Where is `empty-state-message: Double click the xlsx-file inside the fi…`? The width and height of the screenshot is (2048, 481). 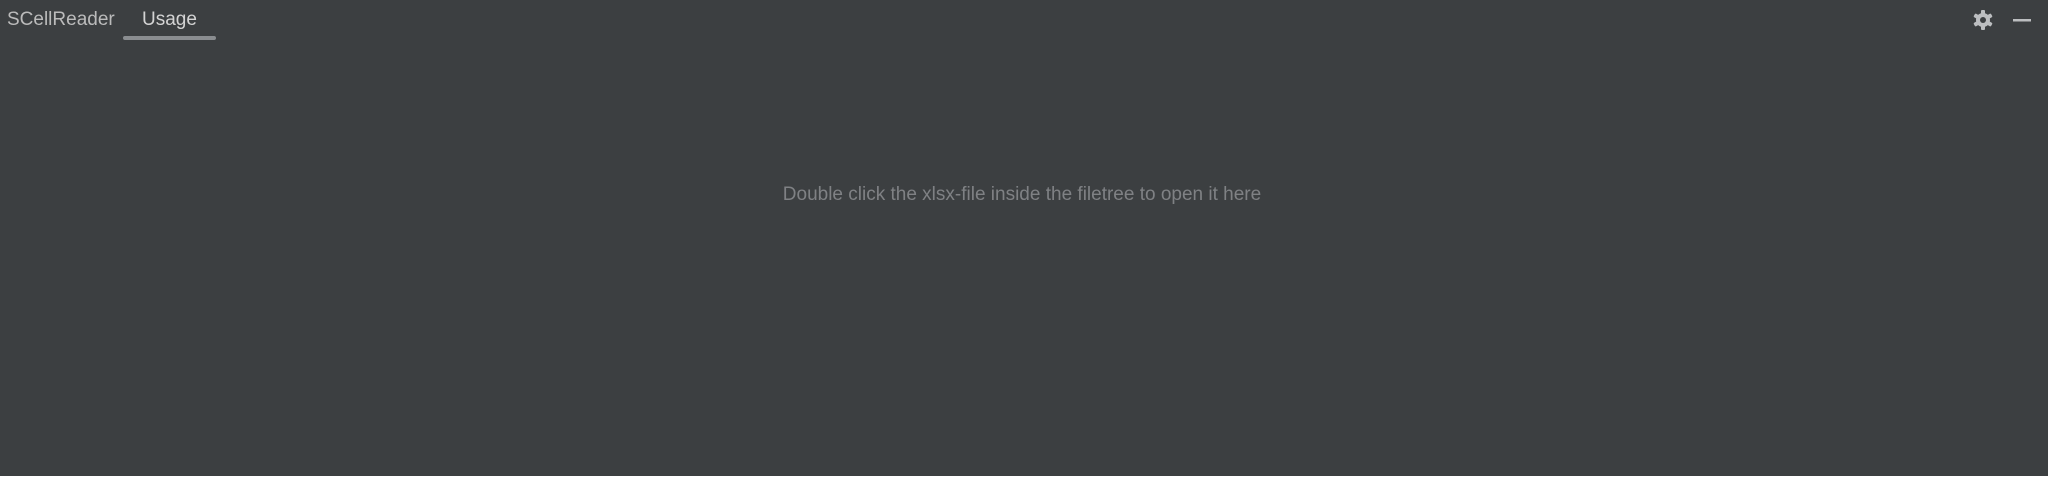
empty-state-message: Double click the xlsx-file inside the fi… is located at coordinates (1022, 194).